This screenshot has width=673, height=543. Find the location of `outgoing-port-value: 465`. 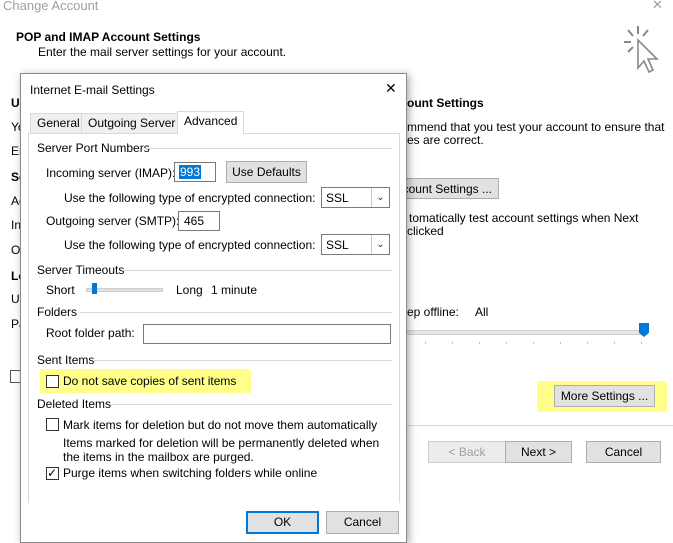

outgoing-port-value: 465 is located at coordinates (194, 221).